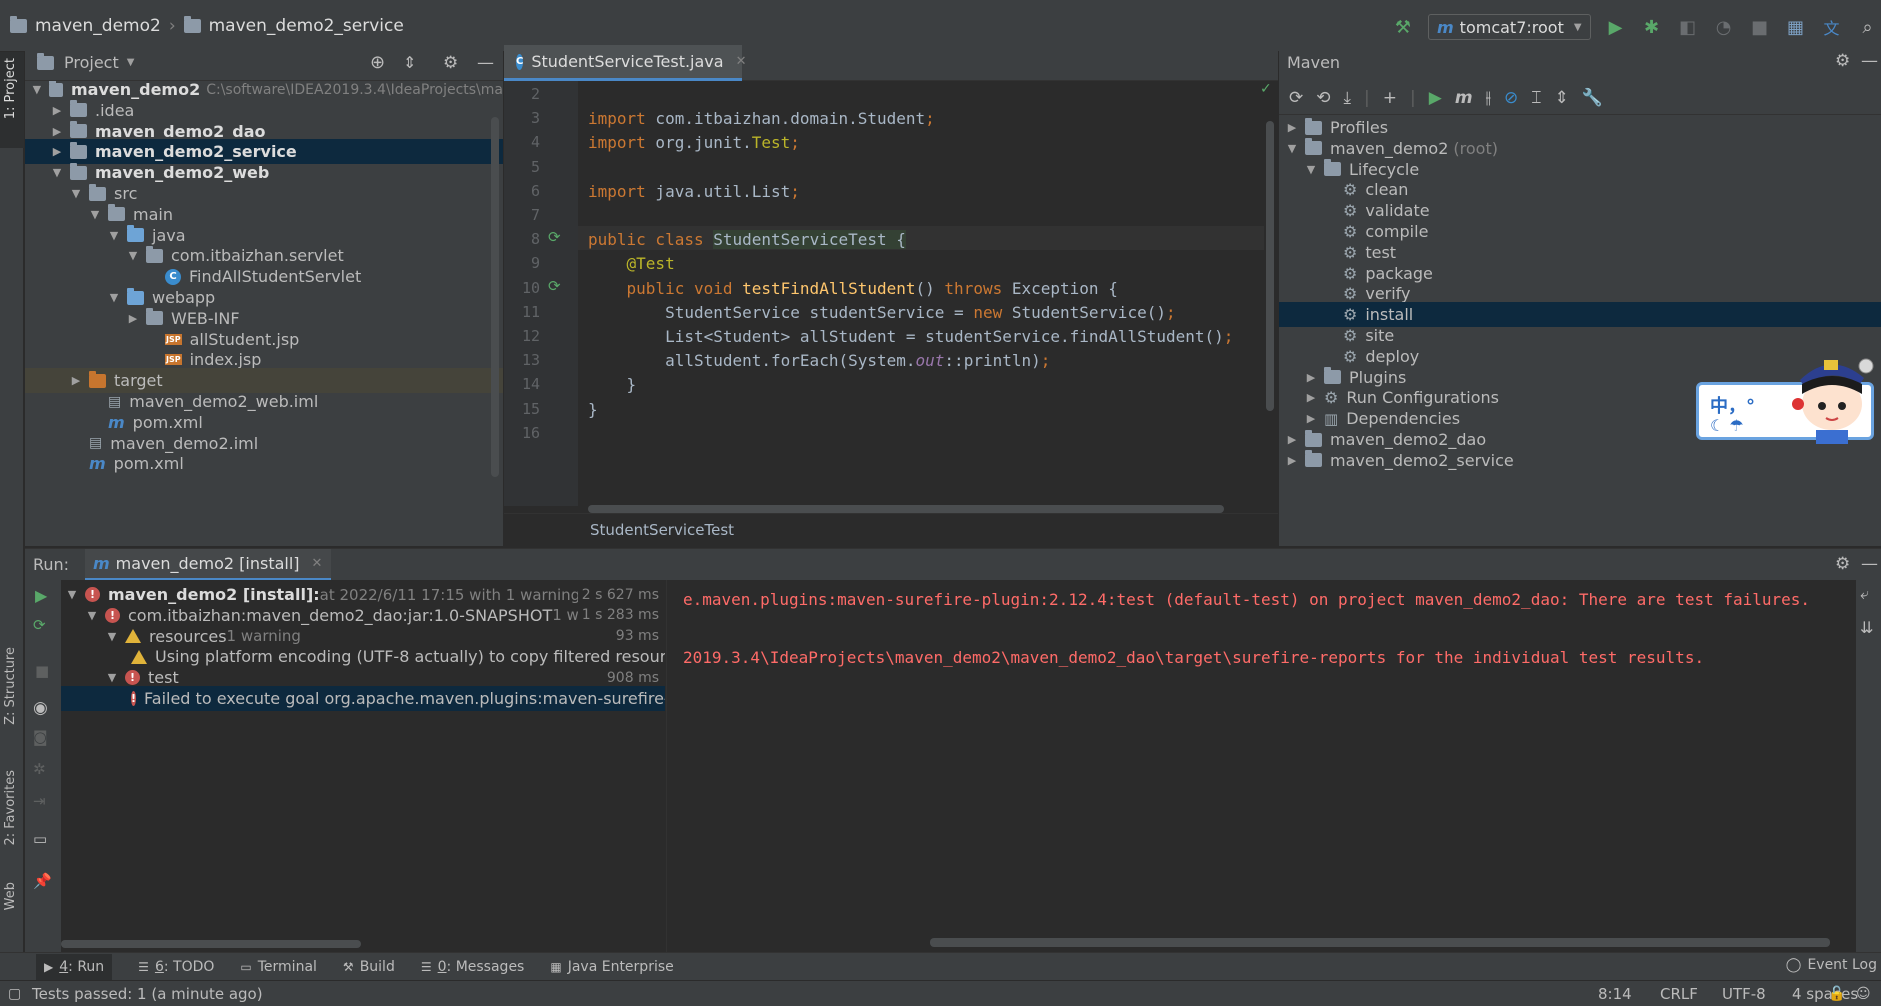 Image resolution: width=1881 pixels, height=1006 pixels. I want to click on favorites-tool-button: 2: Favorites, so click(10, 808).